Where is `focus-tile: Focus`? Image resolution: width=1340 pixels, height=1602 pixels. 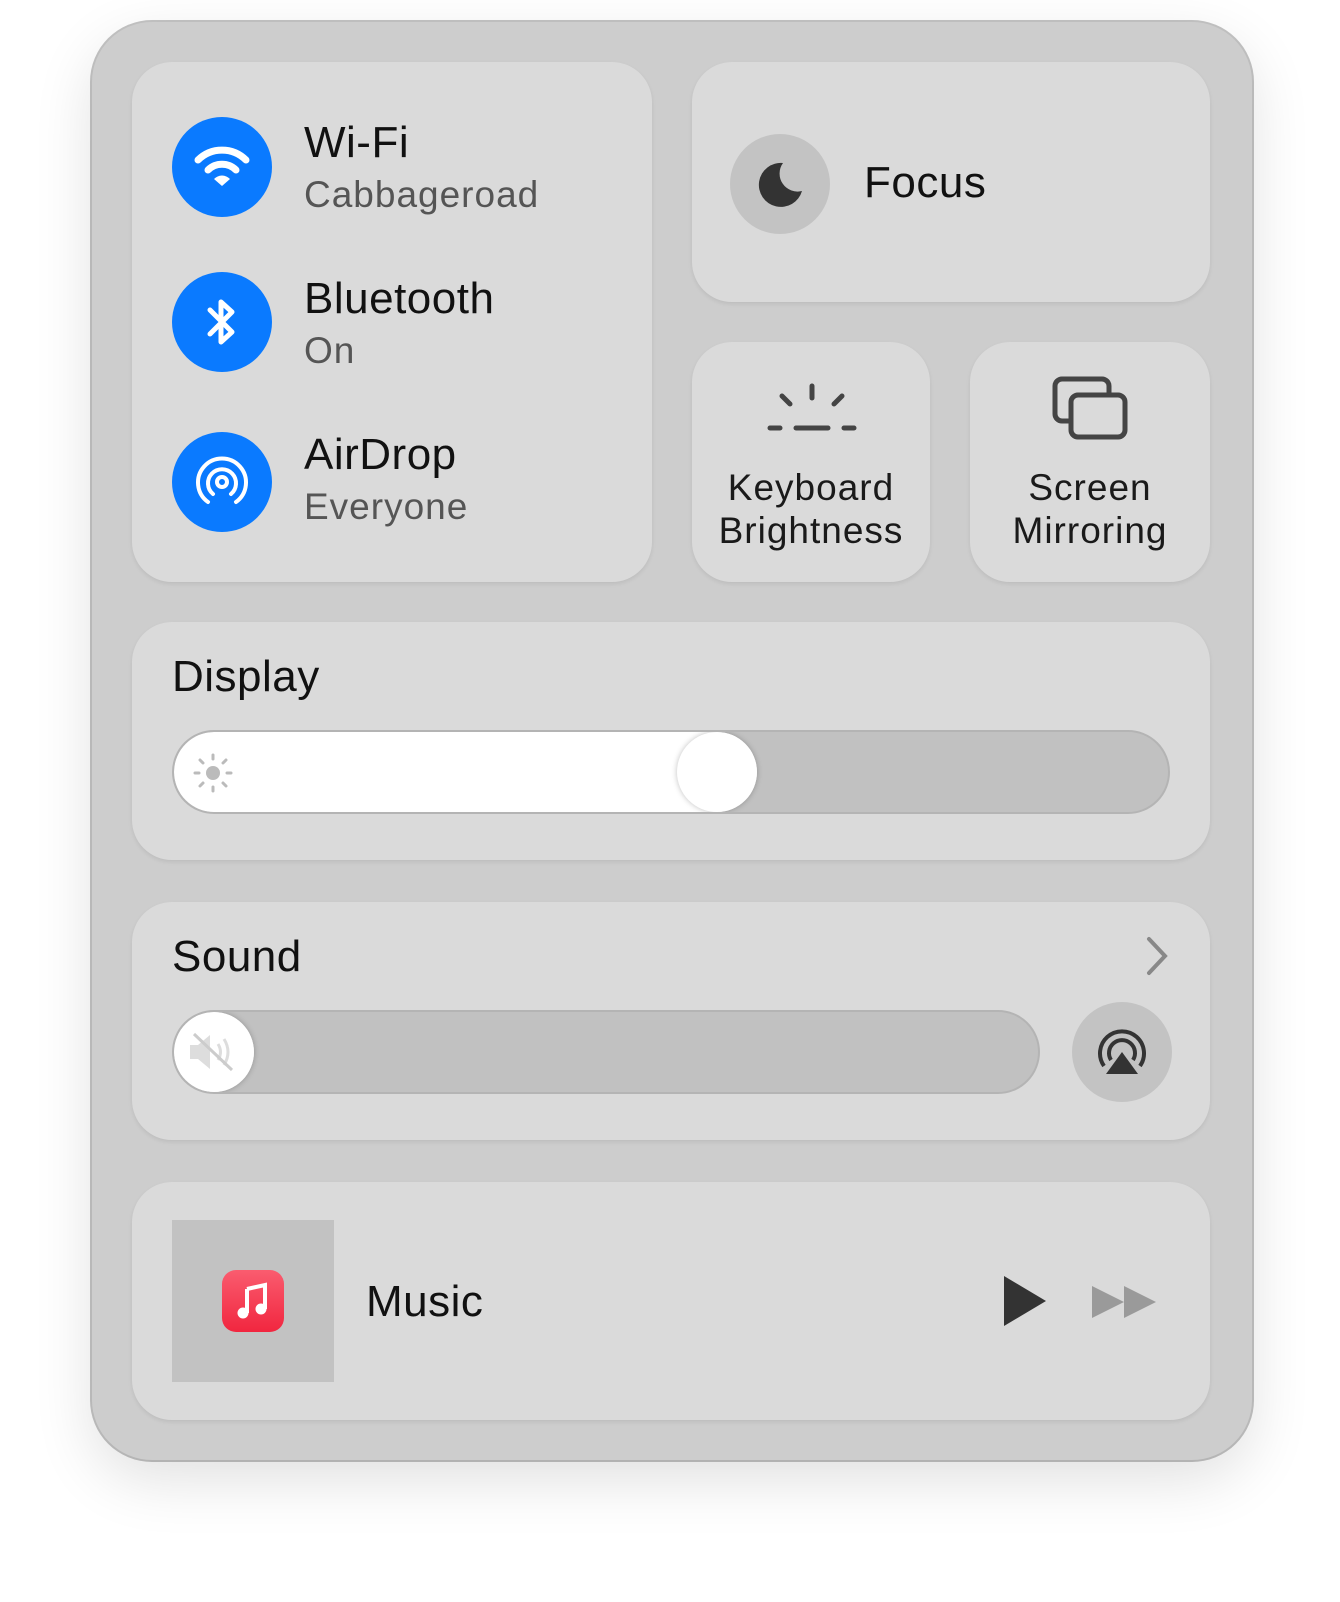
focus-tile: Focus is located at coordinates (951, 182).